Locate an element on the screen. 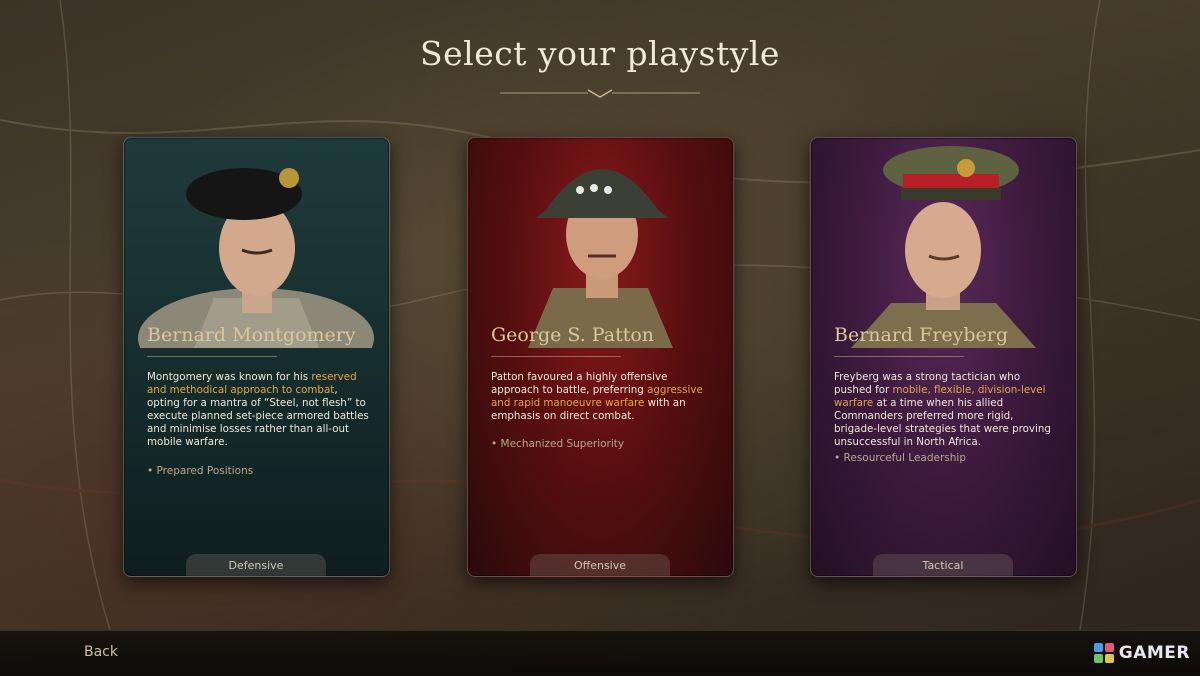  playstyle-tab-defensive: Defensive is located at coordinates (256, 565).